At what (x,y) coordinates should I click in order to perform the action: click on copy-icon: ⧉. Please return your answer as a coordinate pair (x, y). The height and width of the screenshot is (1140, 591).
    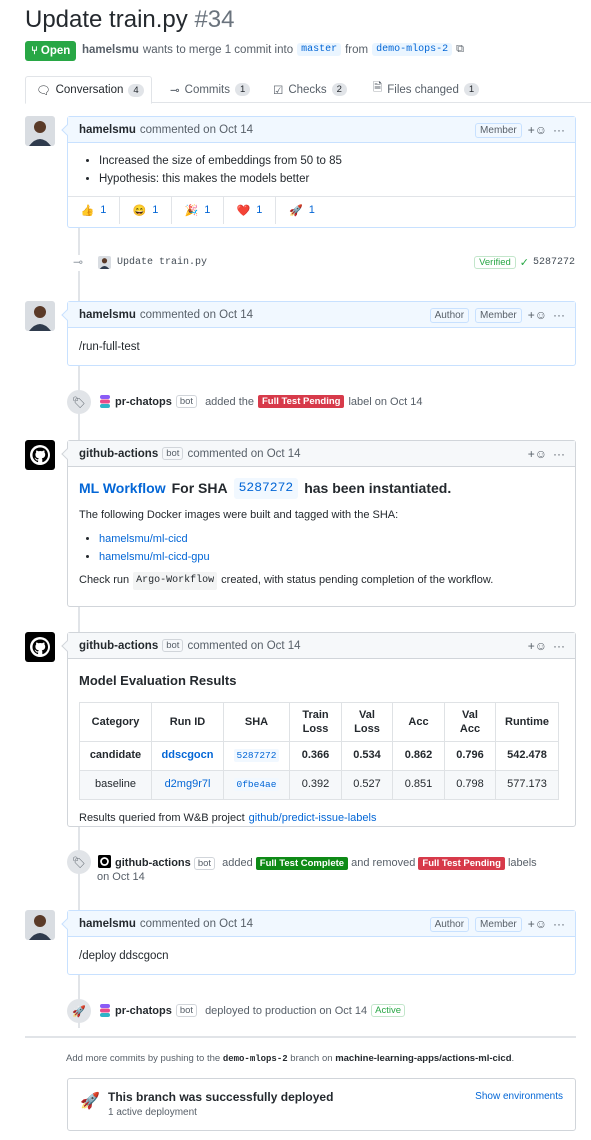
    Looking at the image, I should click on (460, 49).